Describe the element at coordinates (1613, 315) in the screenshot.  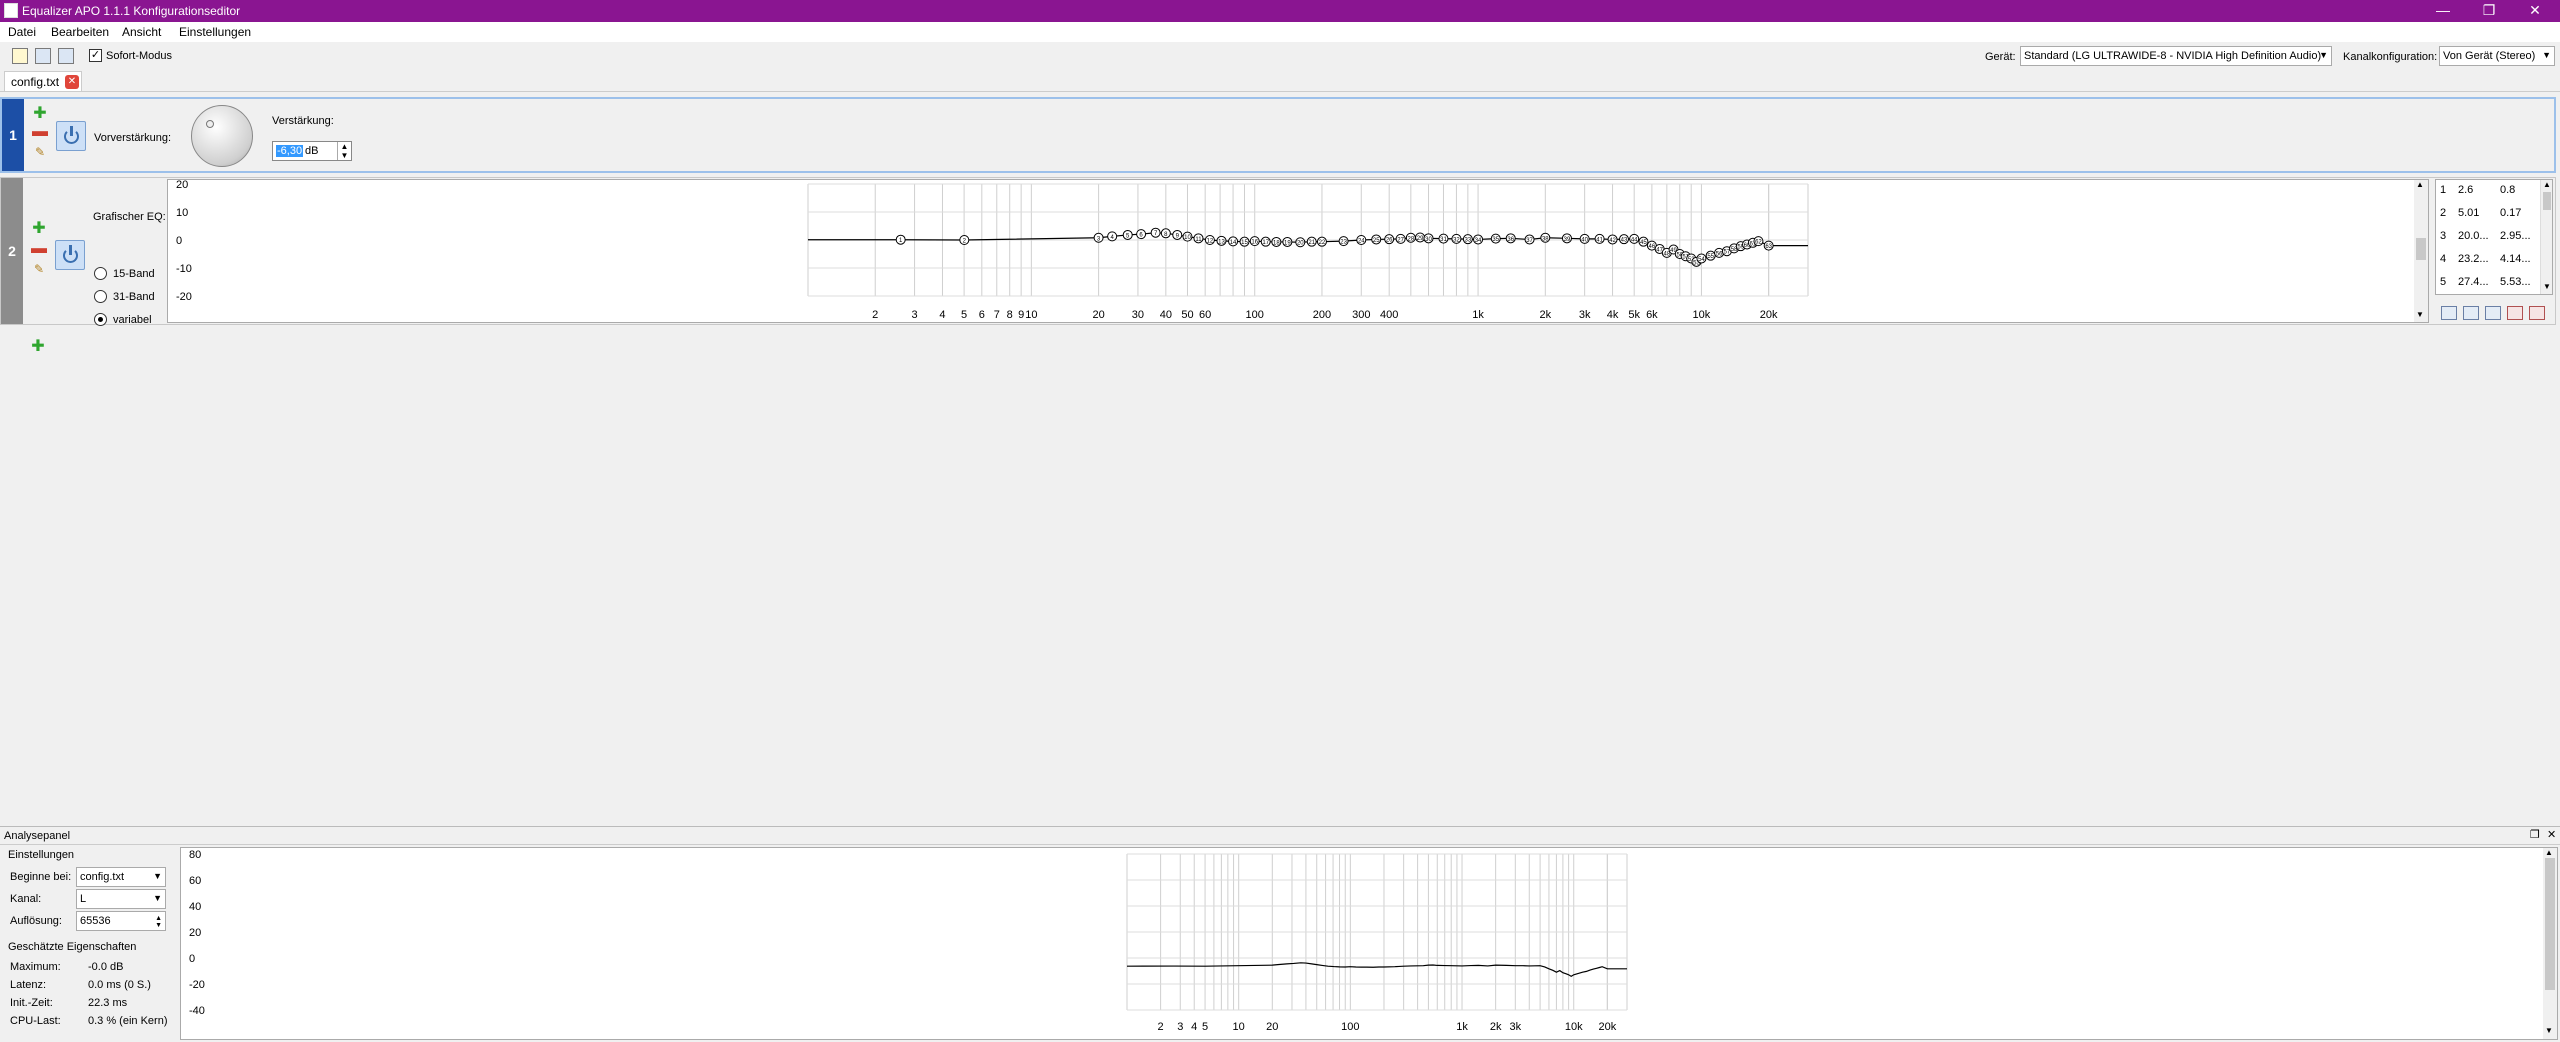
I see `x-tick-label: 4k` at that location.